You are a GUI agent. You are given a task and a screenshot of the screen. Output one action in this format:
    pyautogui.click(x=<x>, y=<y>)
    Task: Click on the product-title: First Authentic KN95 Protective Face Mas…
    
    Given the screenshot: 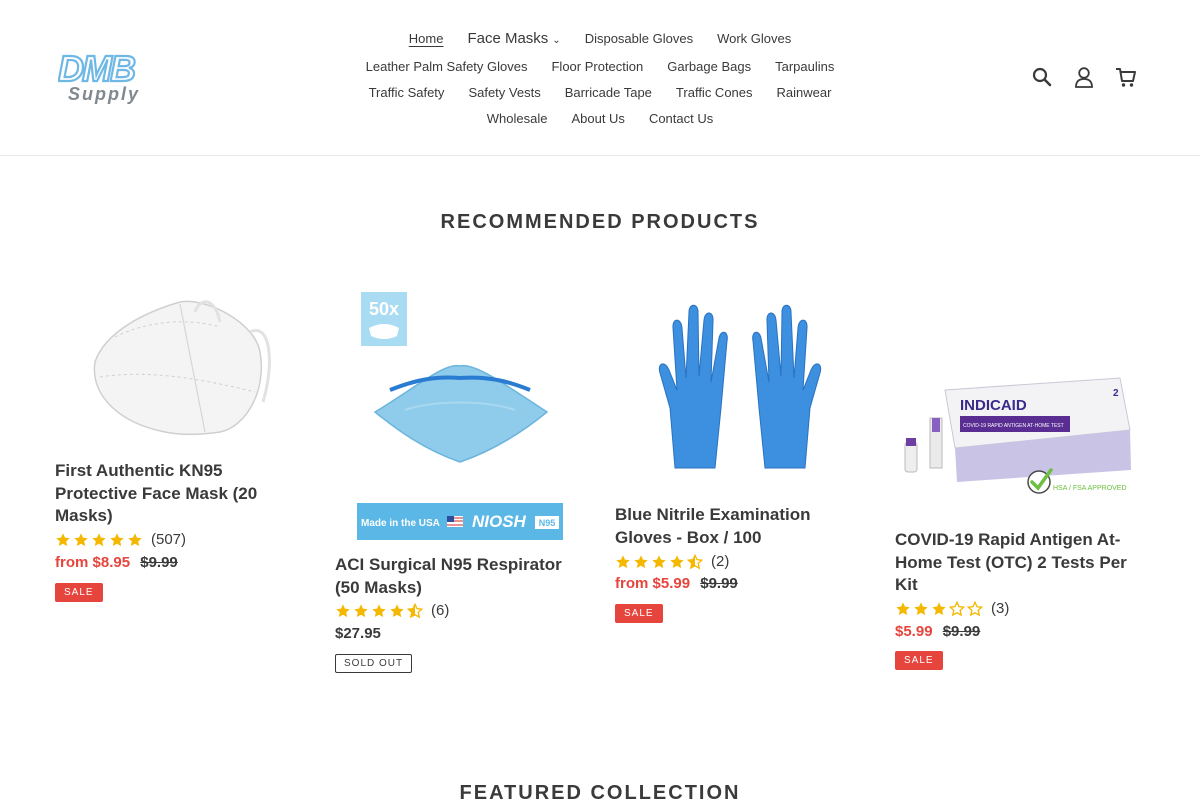 What is the action you would take?
    pyautogui.click(x=175, y=494)
    